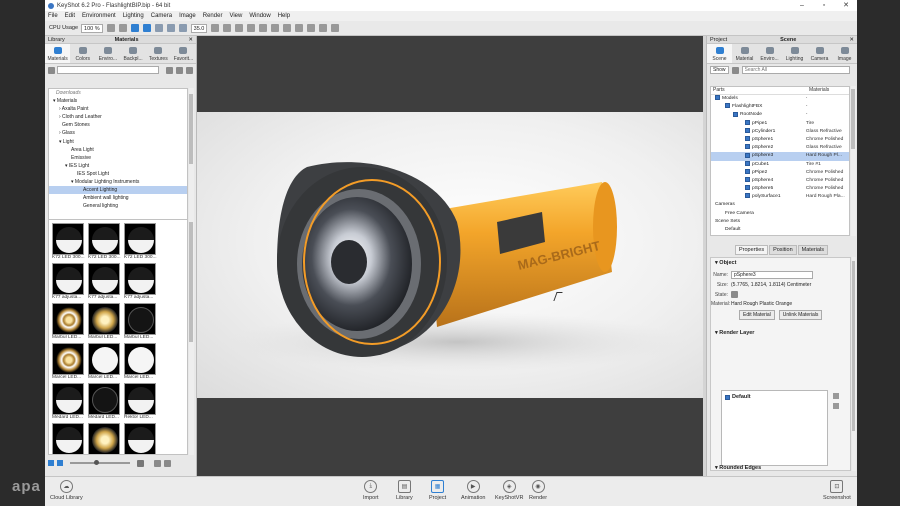 The image size is (900, 506). What do you see at coordinates (157, 463) in the screenshot?
I see `upload-icon` at bounding box center [157, 463].